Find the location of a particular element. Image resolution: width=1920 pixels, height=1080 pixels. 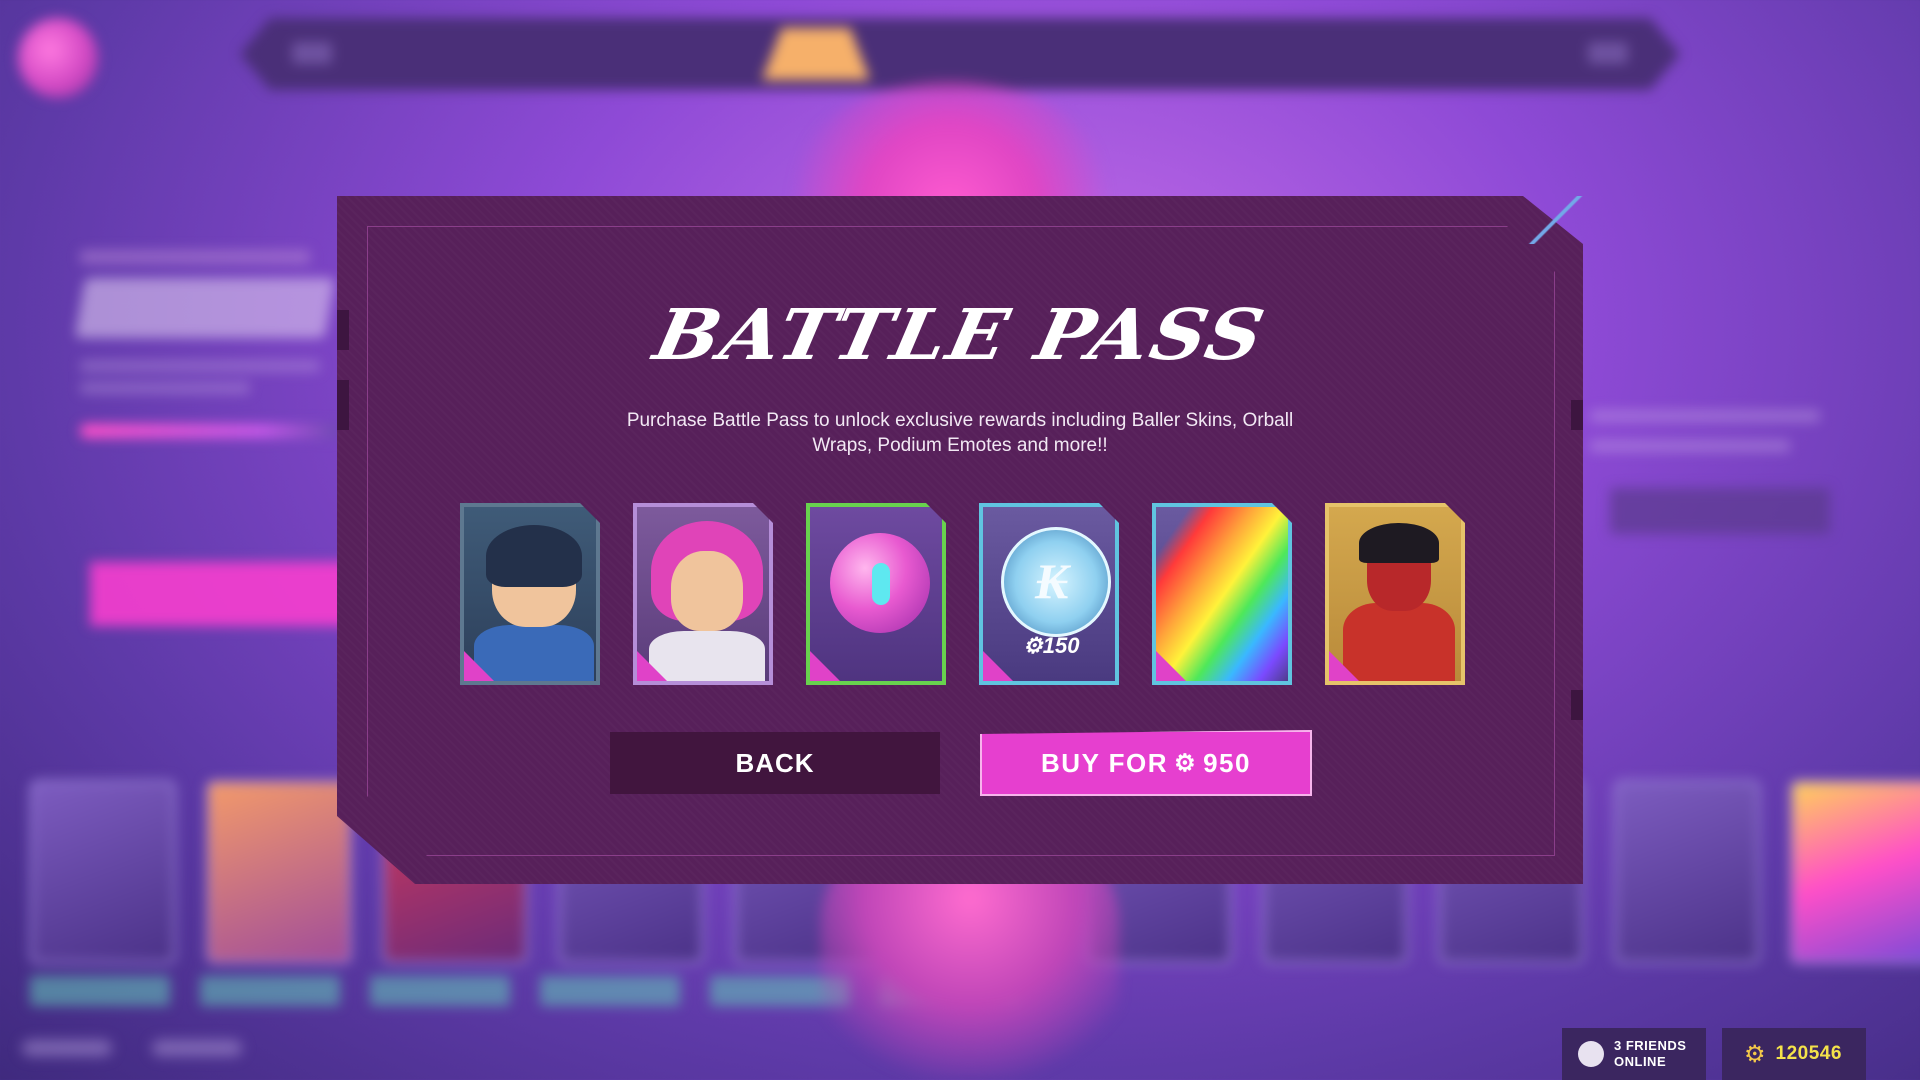

buy-label: BUY FOR is located at coordinates (1105, 762).